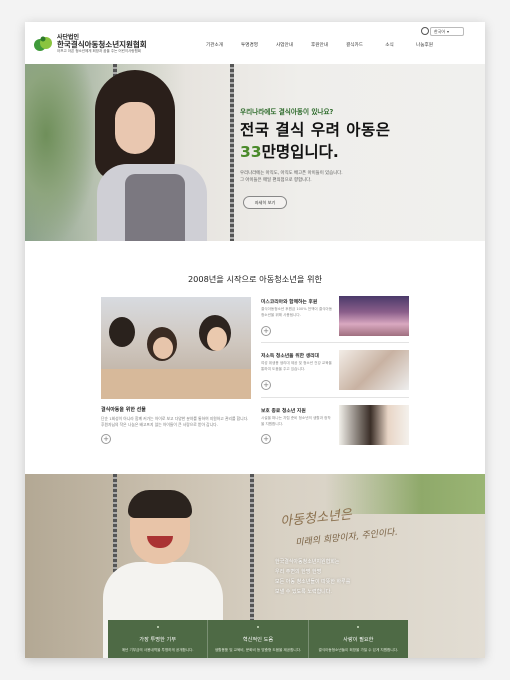 The image size is (510, 680). I want to click on hero-title-number: 33, so click(251, 152).